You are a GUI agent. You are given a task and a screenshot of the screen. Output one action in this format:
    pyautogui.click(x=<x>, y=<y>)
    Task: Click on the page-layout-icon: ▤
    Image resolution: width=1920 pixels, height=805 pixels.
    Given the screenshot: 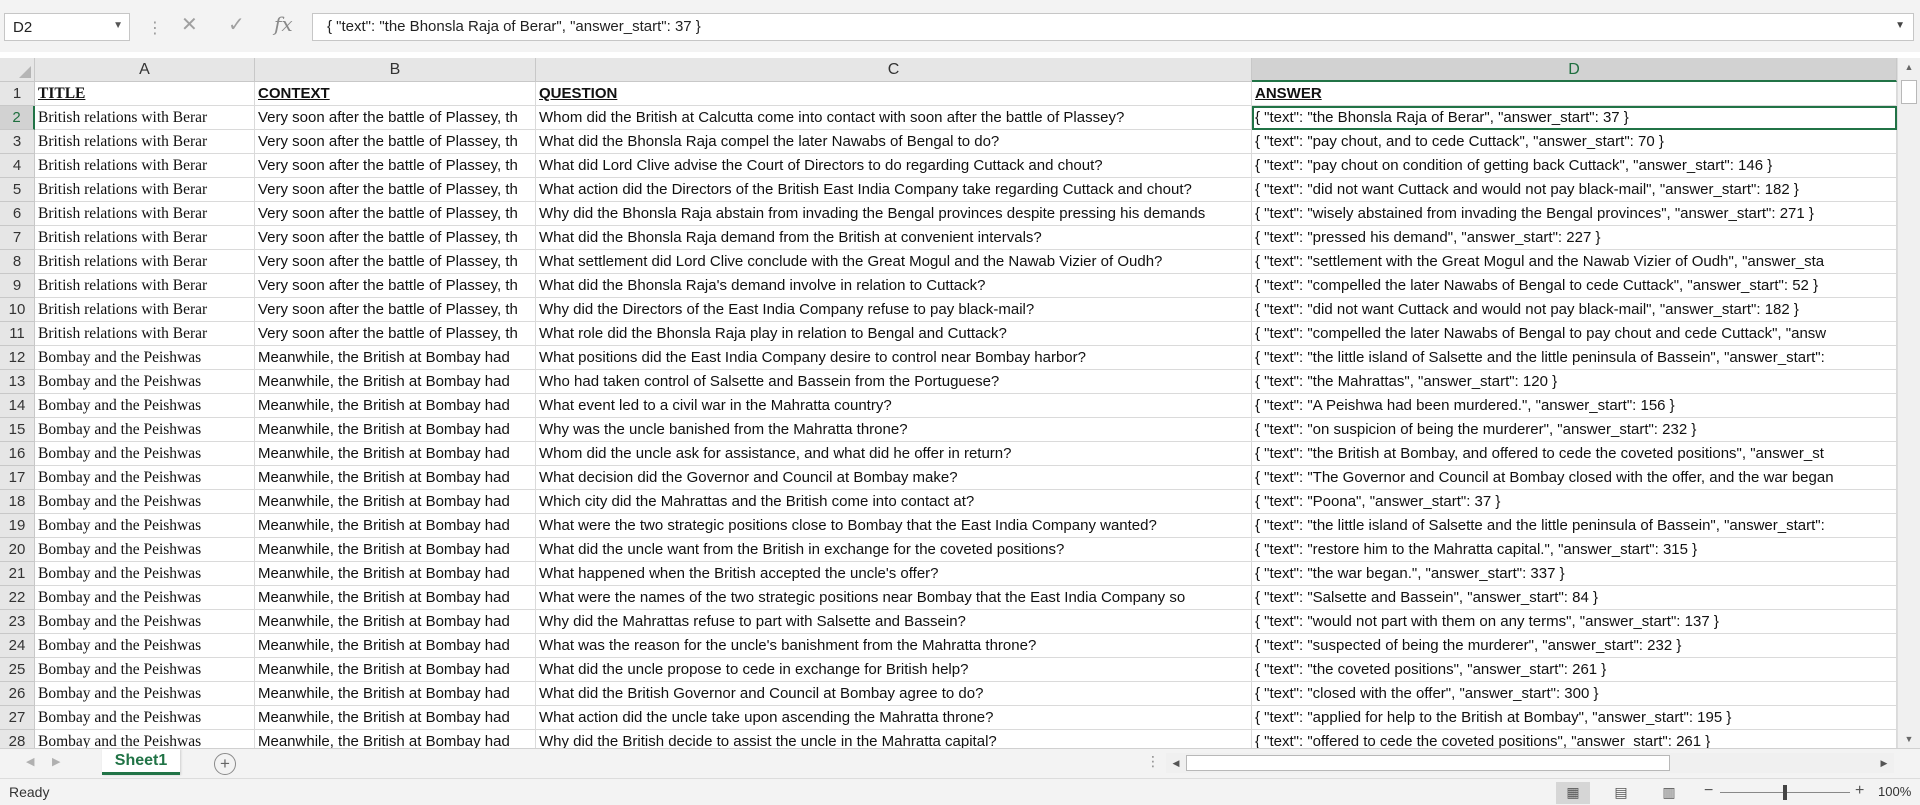 What is the action you would take?
    pyautogui.click(x=1621, y=793)
    